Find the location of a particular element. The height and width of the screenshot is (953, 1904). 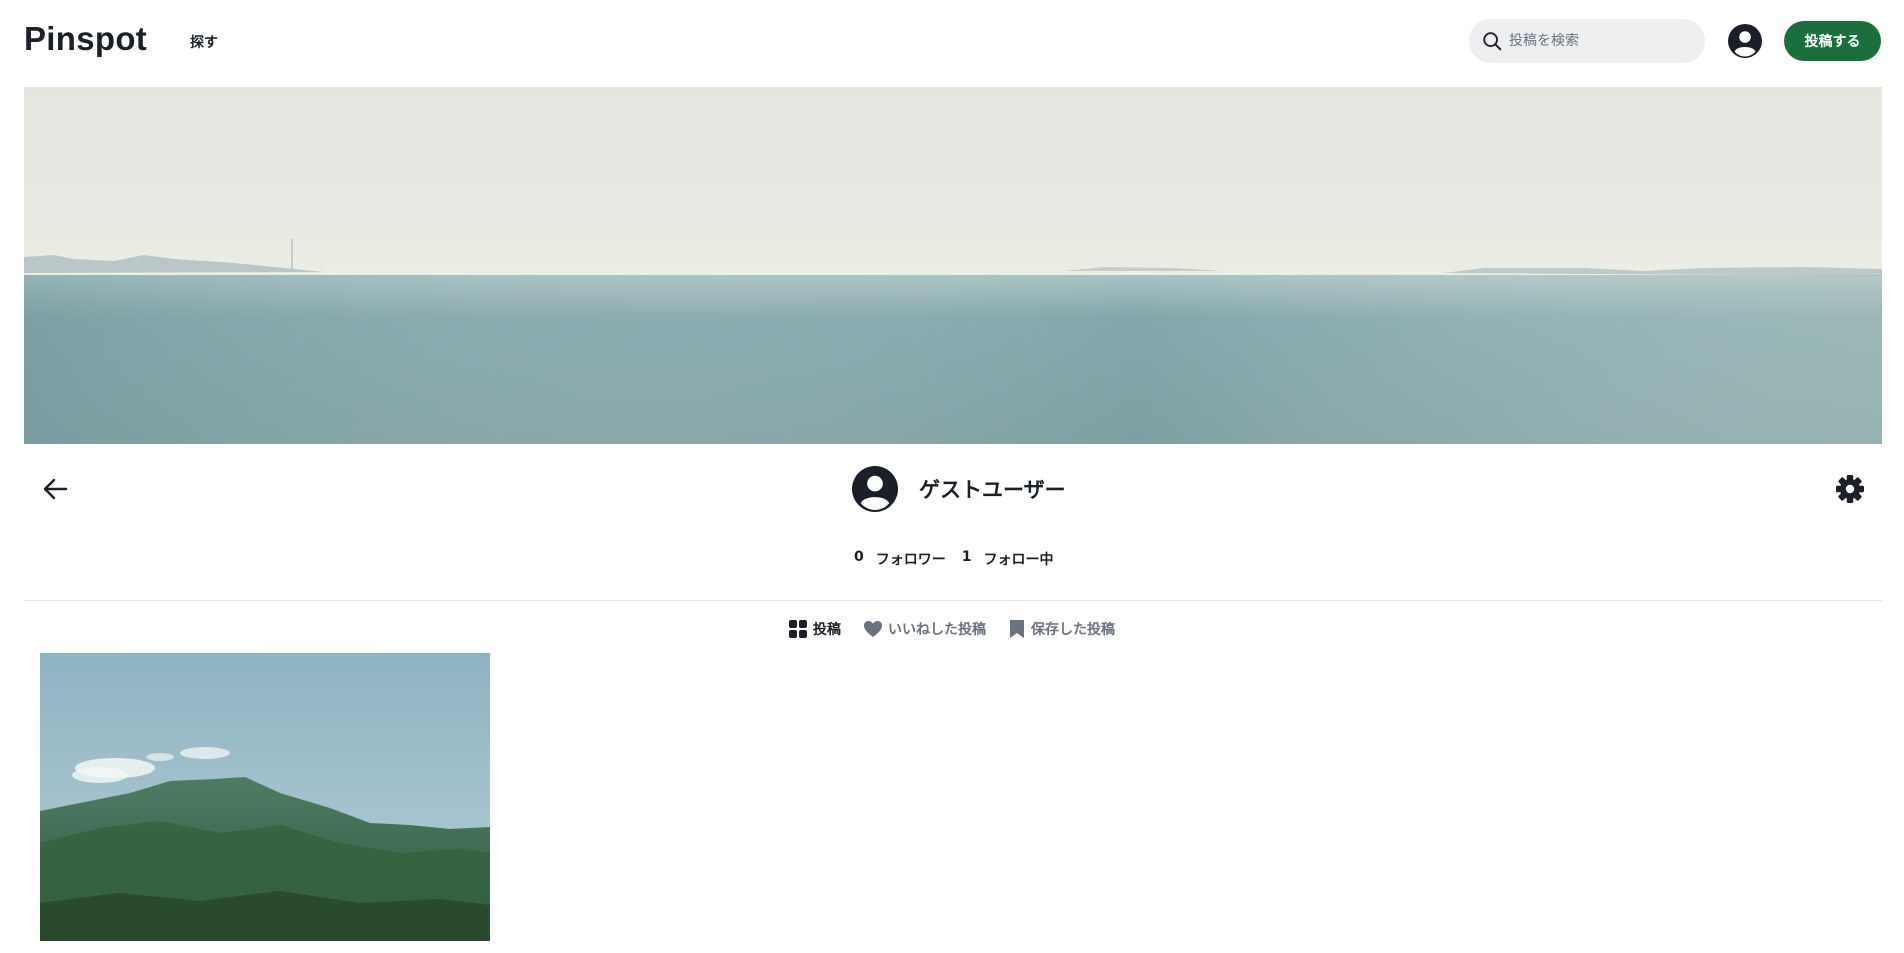

profile-tabs: 投稿 いいねした投稿 保存した投稿 is located at coordinates (962, 629).